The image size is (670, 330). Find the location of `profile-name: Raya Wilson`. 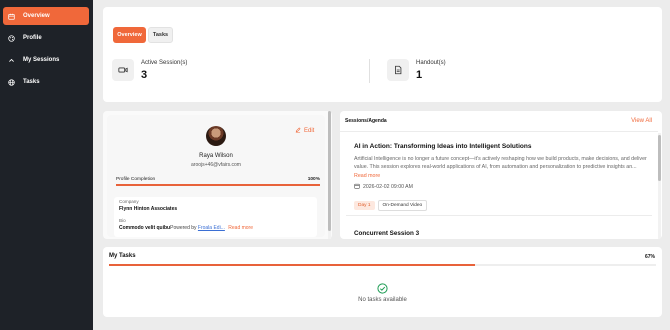

profile-name: Raya Wilson is located at coordinates (216, 156).